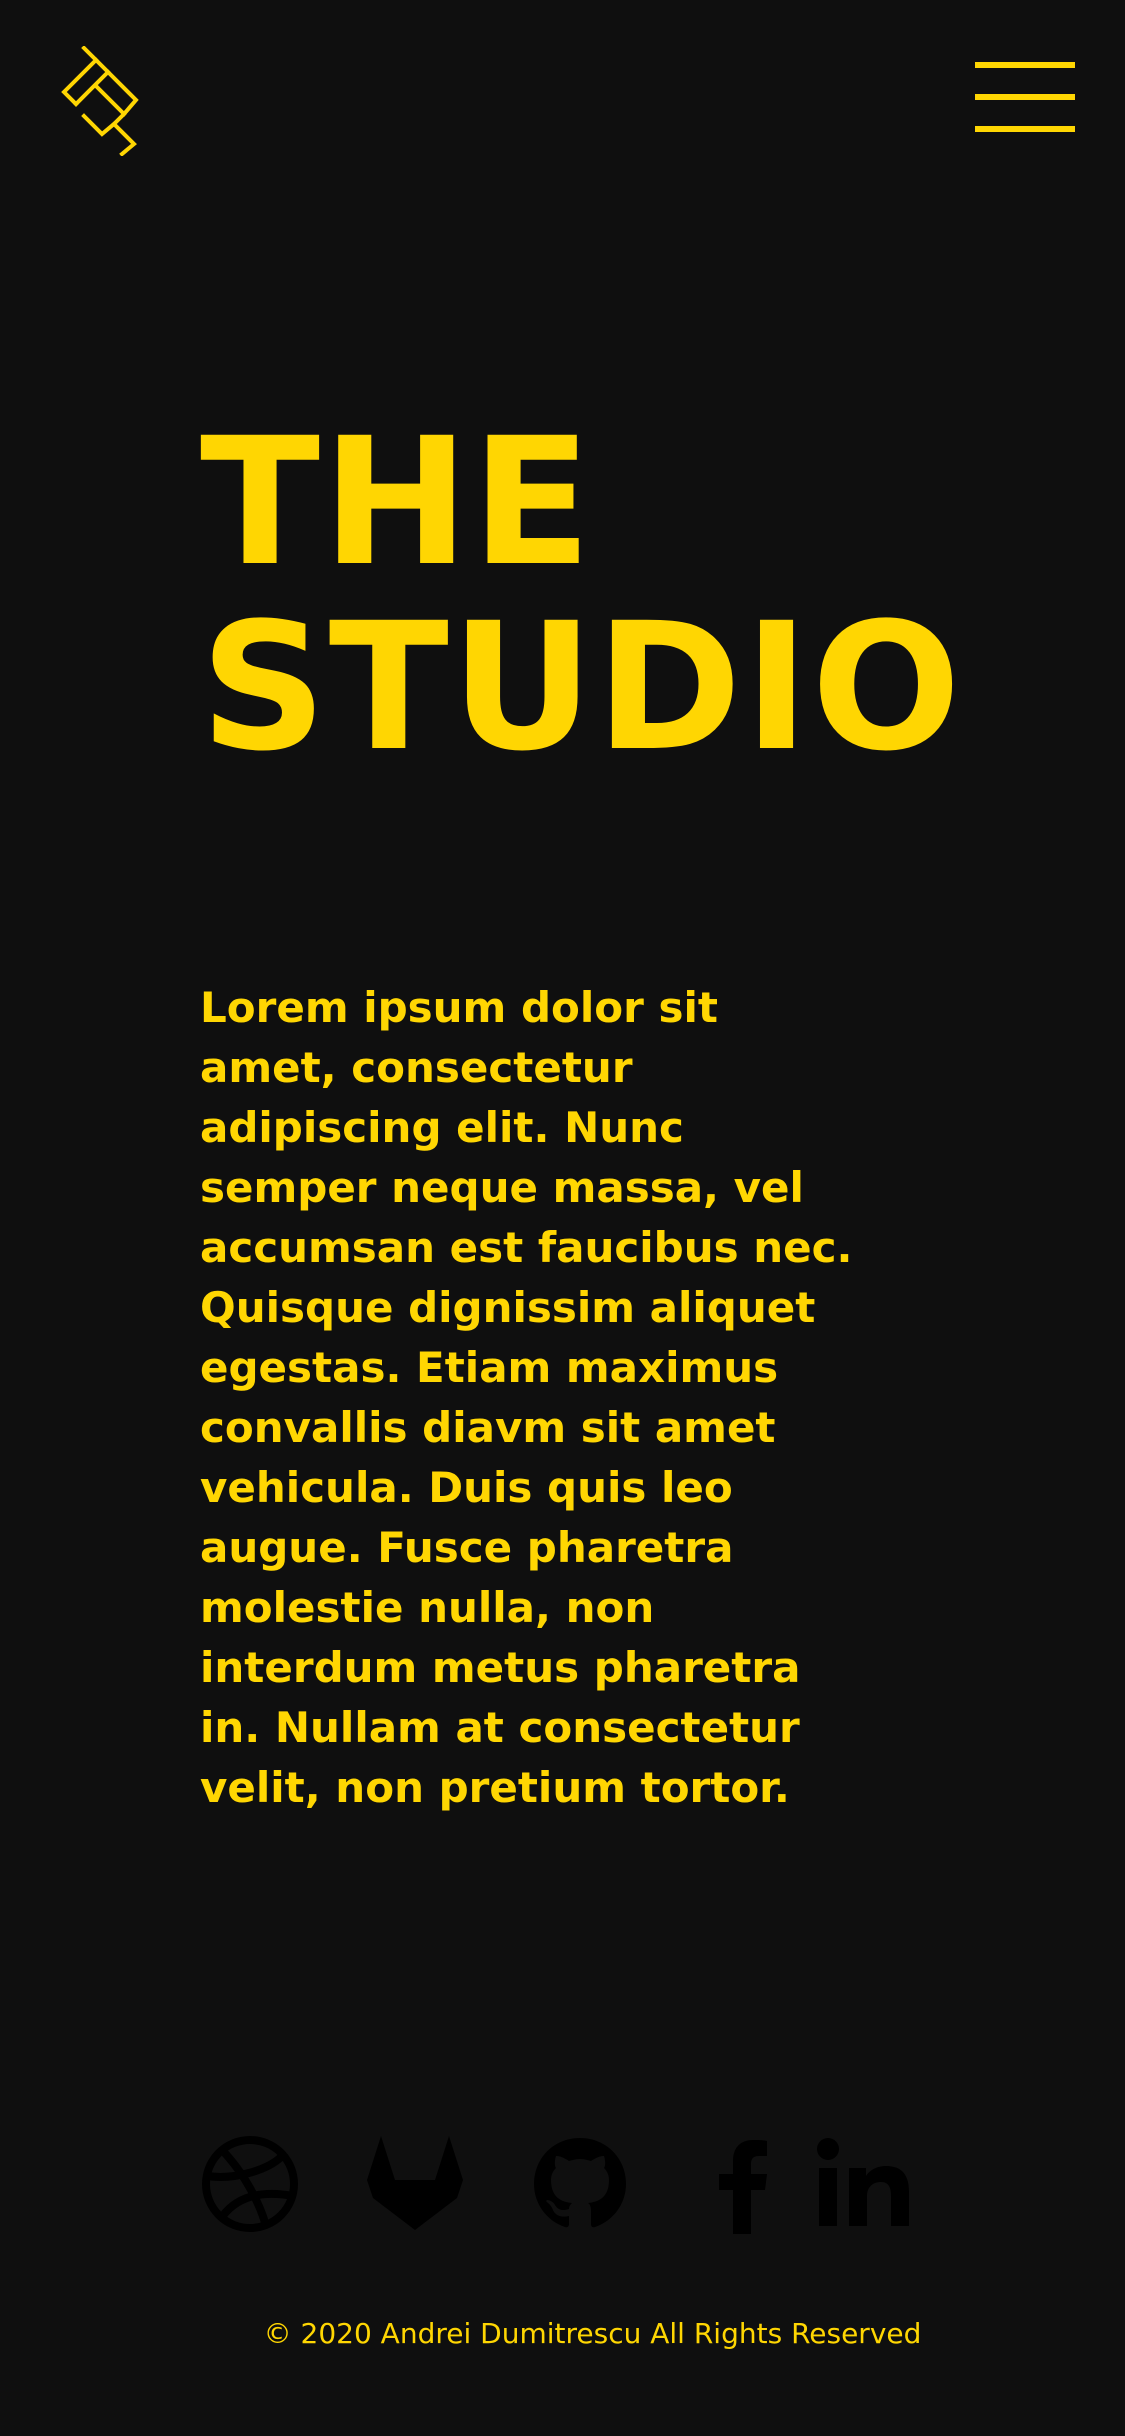 The height and width of the screenshot is (2436, 1125). I want to click on intro-line: semper neque massa, vel, so click(502, 1187).